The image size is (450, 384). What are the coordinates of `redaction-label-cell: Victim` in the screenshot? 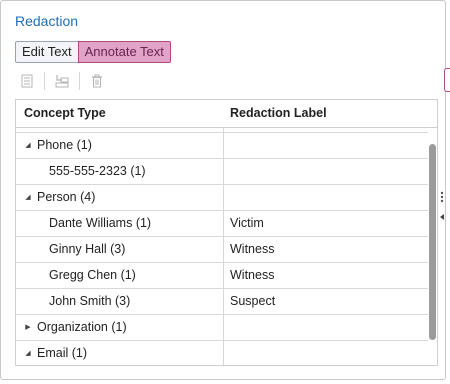 It's located at (247, 223).